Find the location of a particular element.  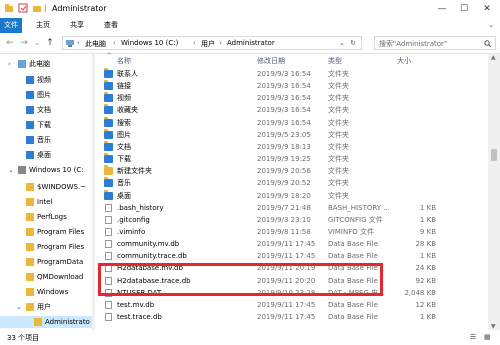

nav-item-label: Intel is located at coordinates (45, 202).